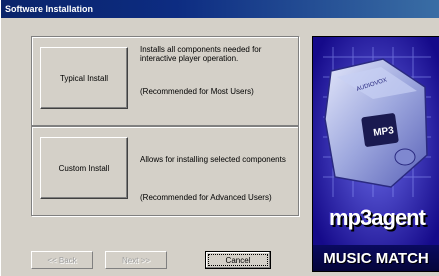 This screenshot has width=439, height=276. What do you see at coordinates (376, 258) in the screenshot?
I see `musicmatch-logo: MUSIC MATCH` at bounding box center [376, 258].